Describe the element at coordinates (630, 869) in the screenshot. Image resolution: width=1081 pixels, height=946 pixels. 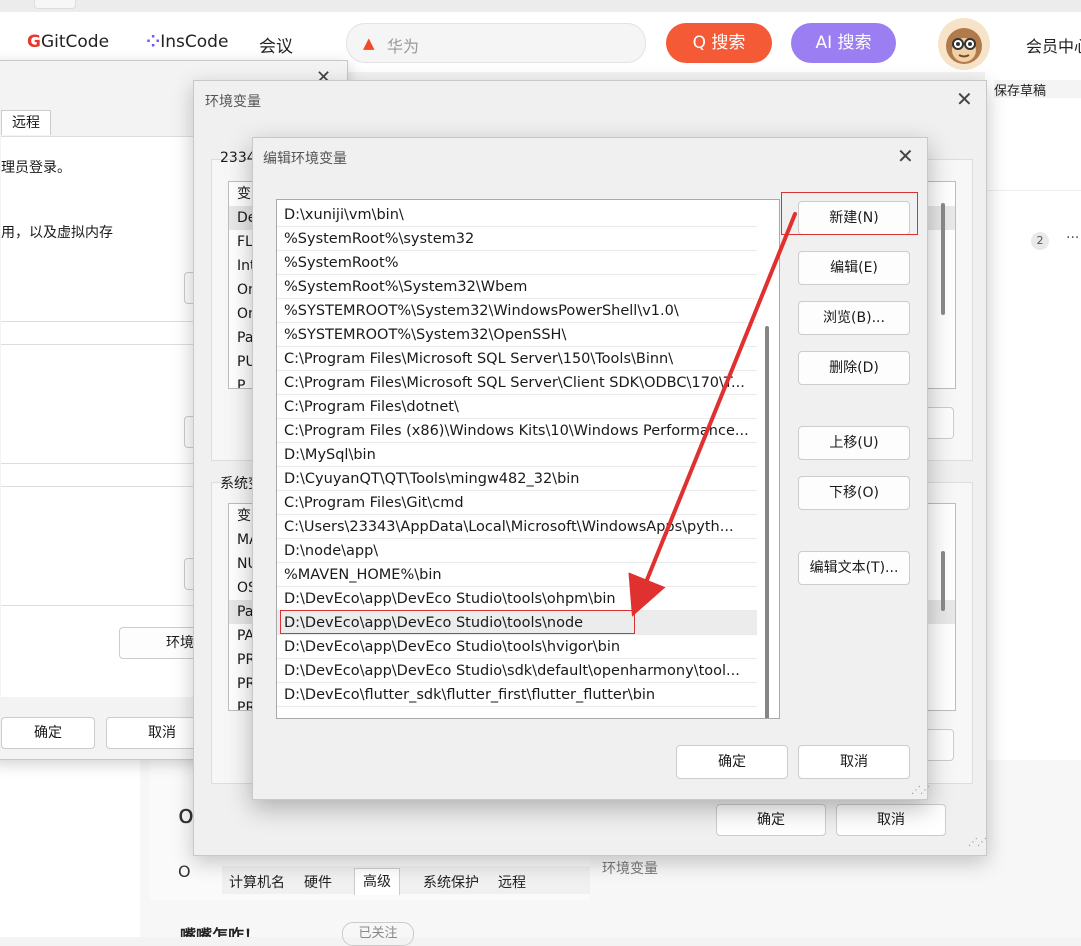
I see `env-section-label: 环境变量` at that location.